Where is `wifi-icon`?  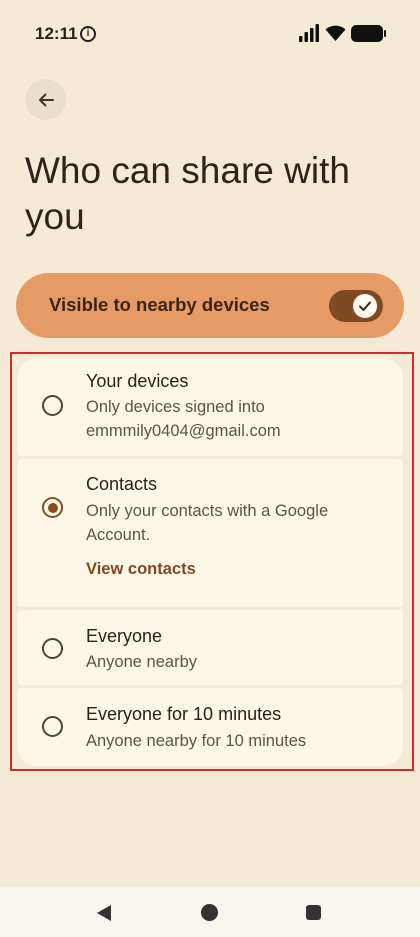
wifi-icon is located at coordinates (335, 33).